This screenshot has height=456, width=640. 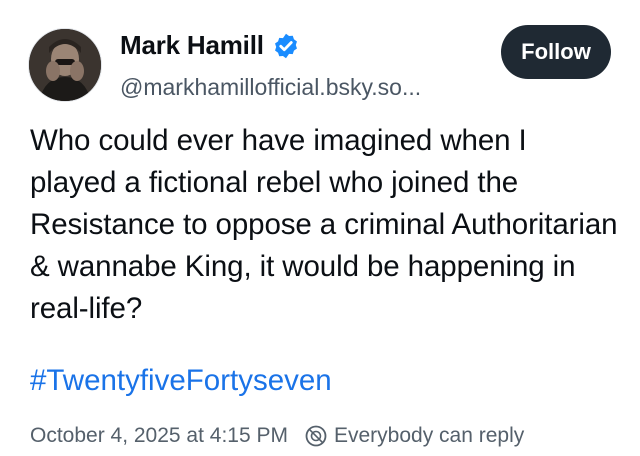 What do you see at coordinates (556, 52) in the screenshot?
I see `follow-button: Follow` at bounding box center [556, 52].